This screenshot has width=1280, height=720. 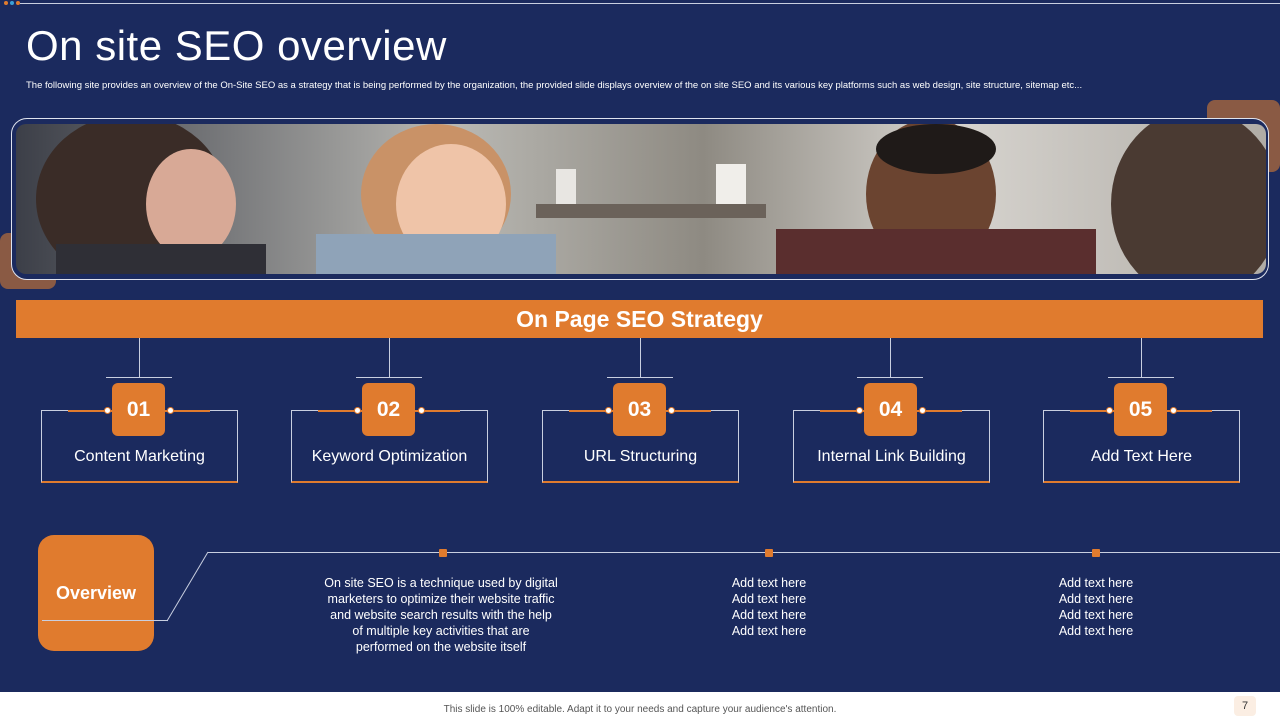 What do you see at coordinates (639, 319) in the screenshot?
I see `strategy-banner: On Page SEO Strategy` at bounding box center [639, 319].